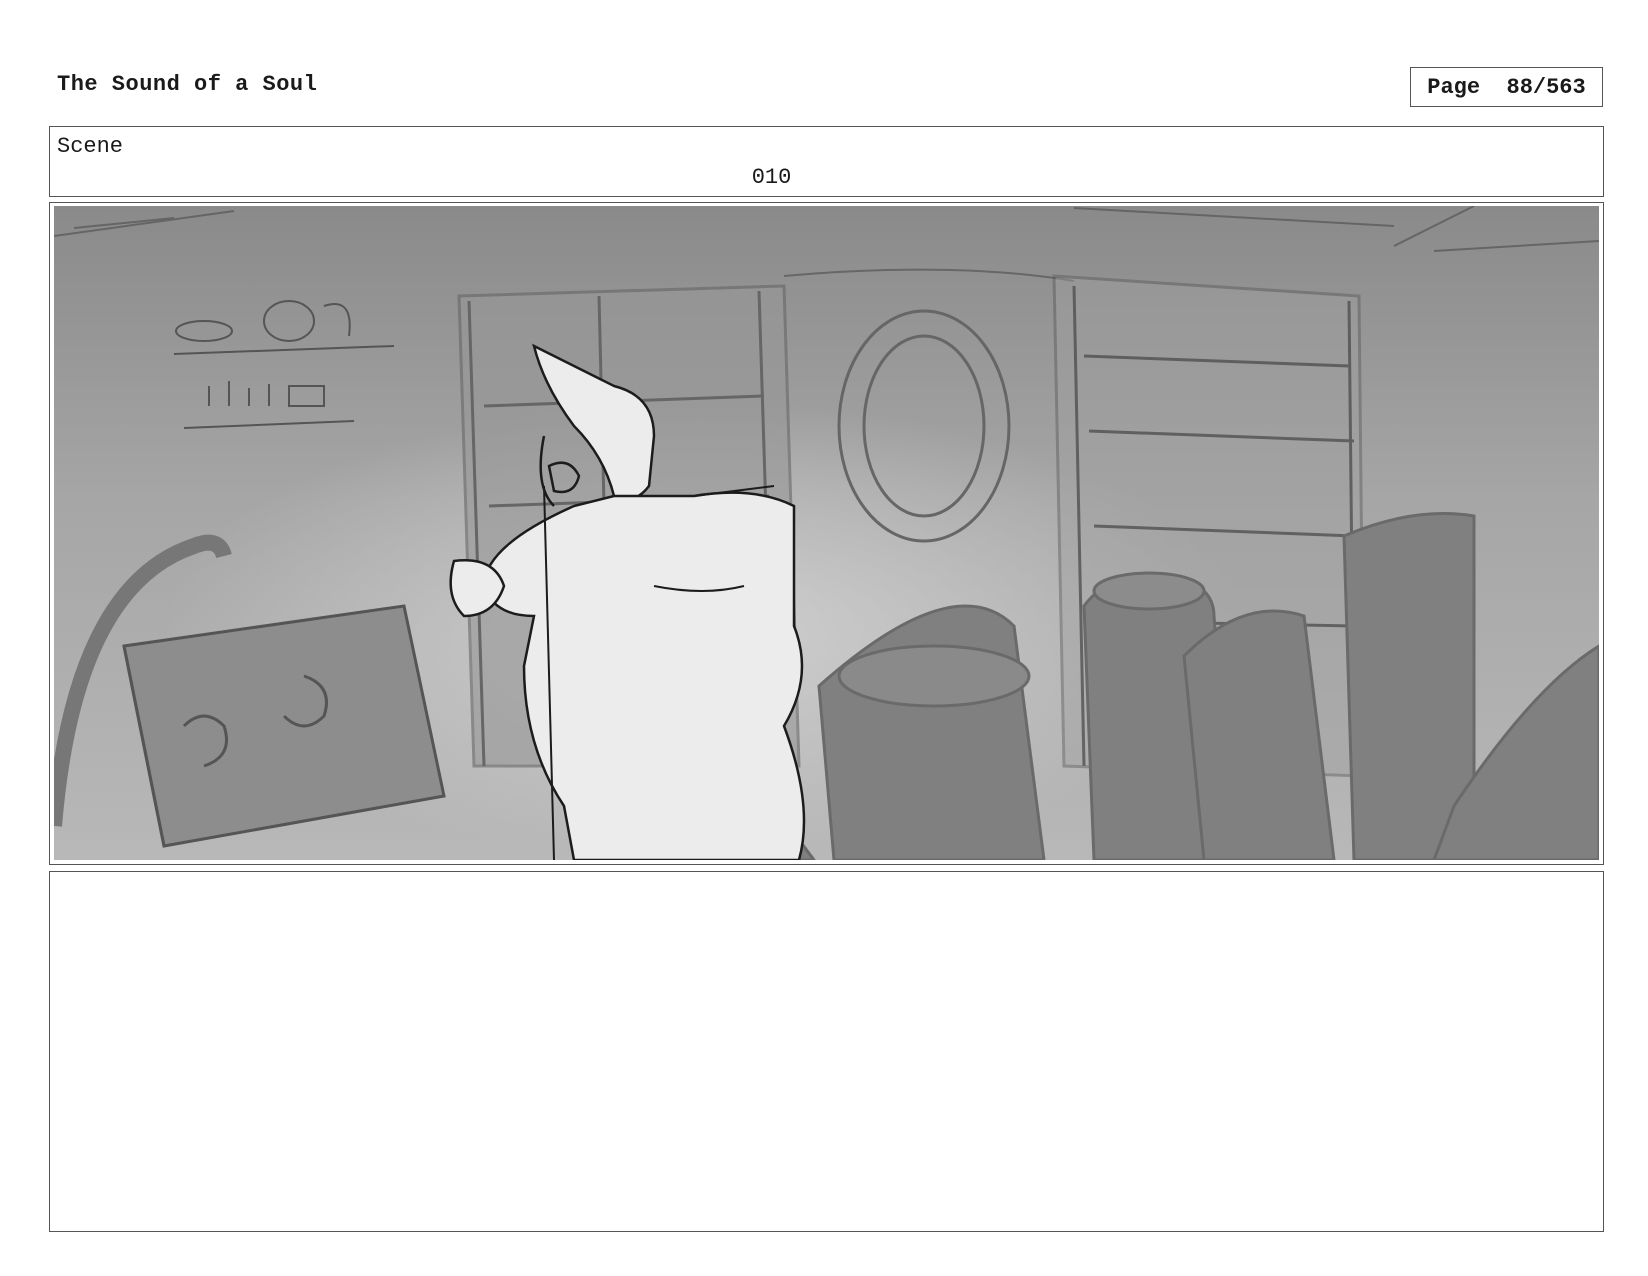 Image resolution: width=1648 pixels, height=1276 pixels. I want to click on scene-label: Scene, so click(90, 146).